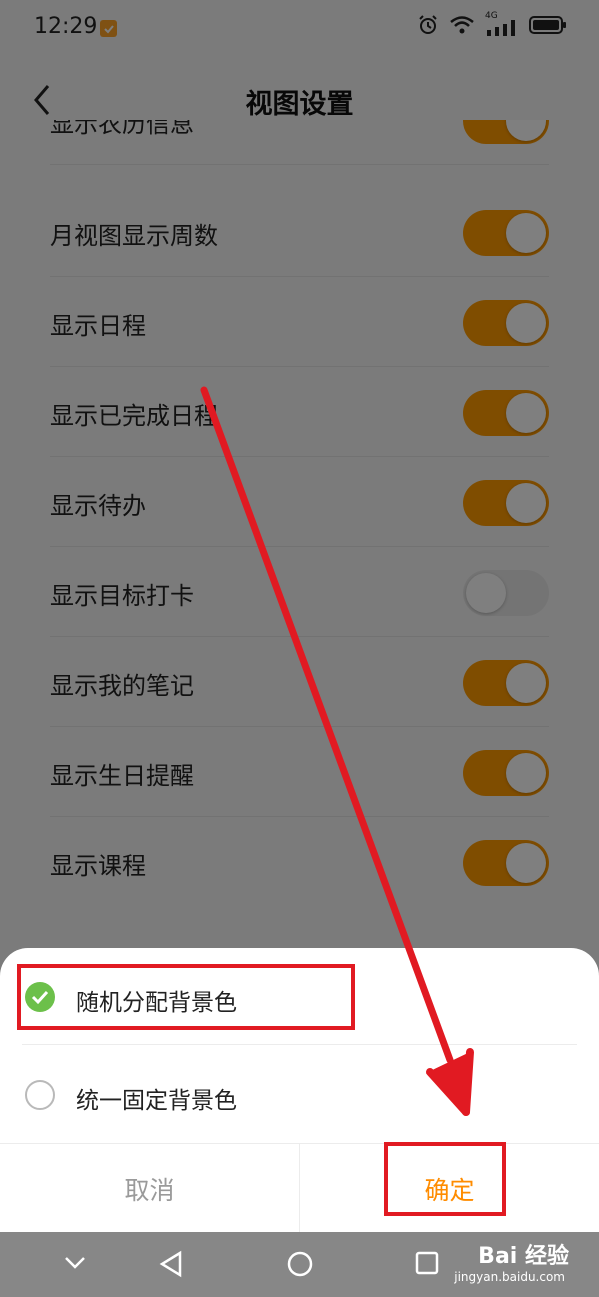 The image size is (599, 1297). Describe the element at coordinates (149, 1188) in the screenshot. I see `cancel-button: 取消` at that location.